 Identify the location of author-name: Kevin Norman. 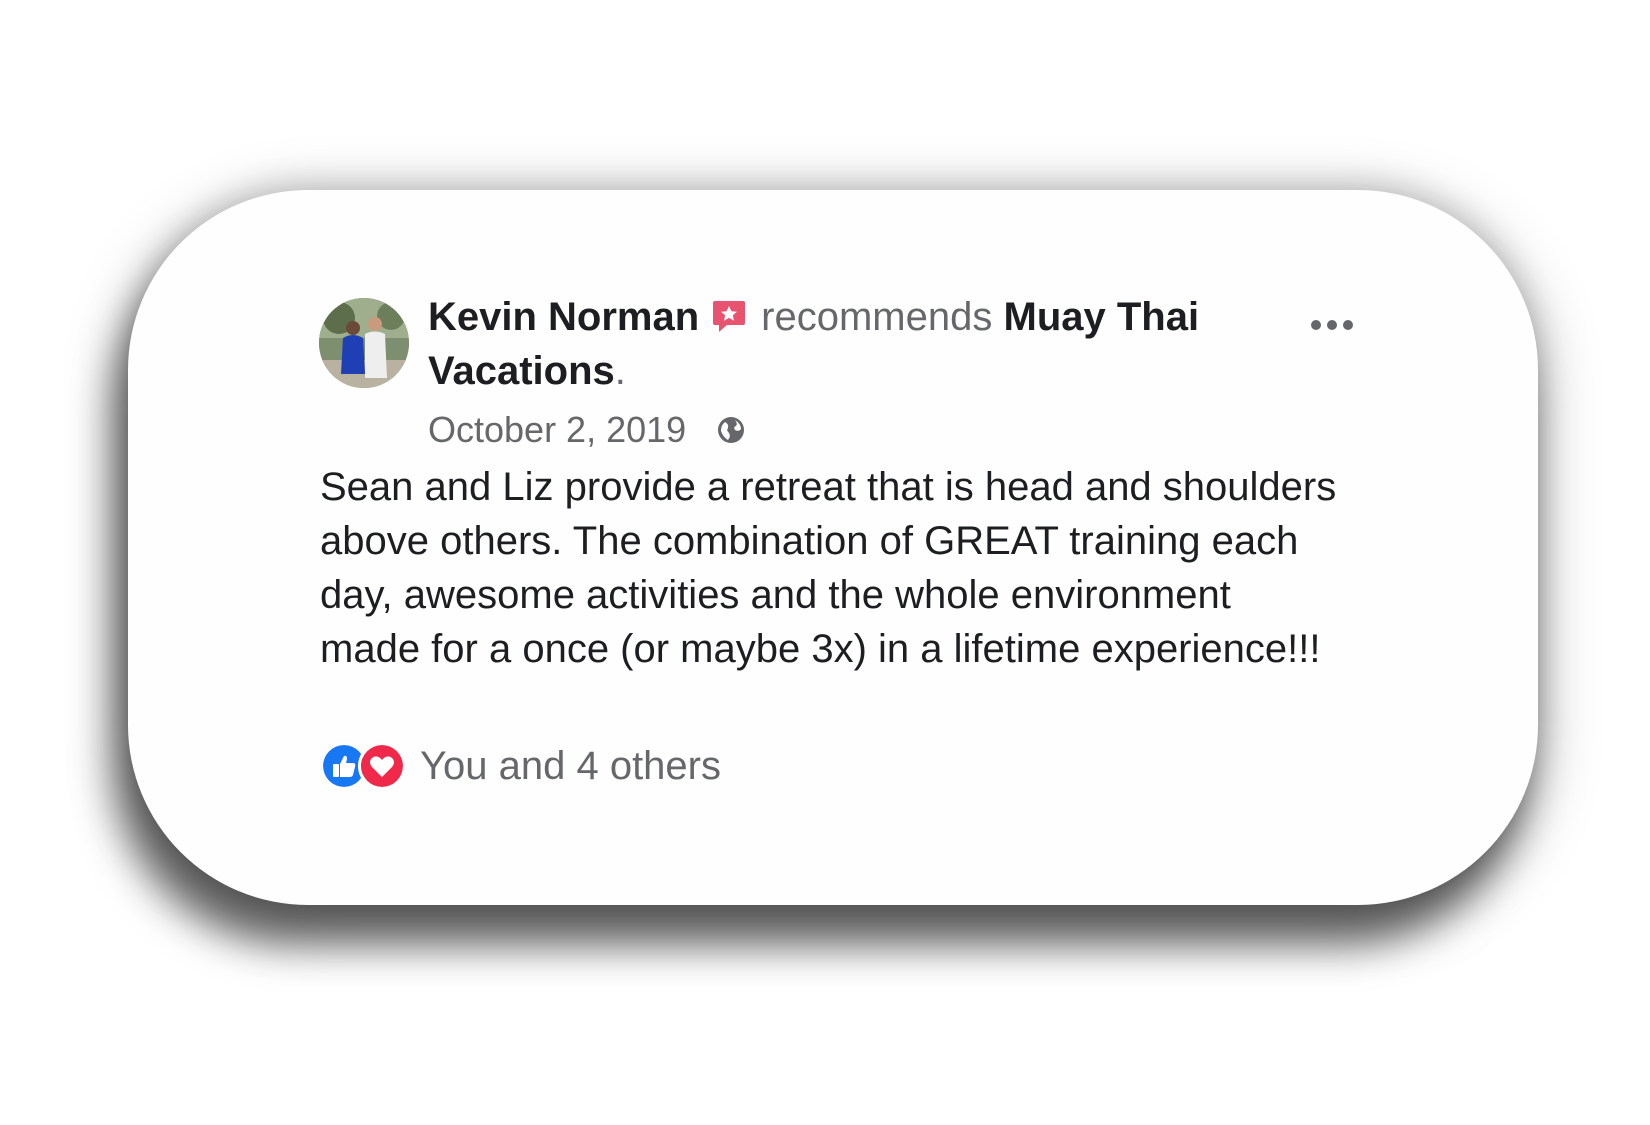
(563, 317).